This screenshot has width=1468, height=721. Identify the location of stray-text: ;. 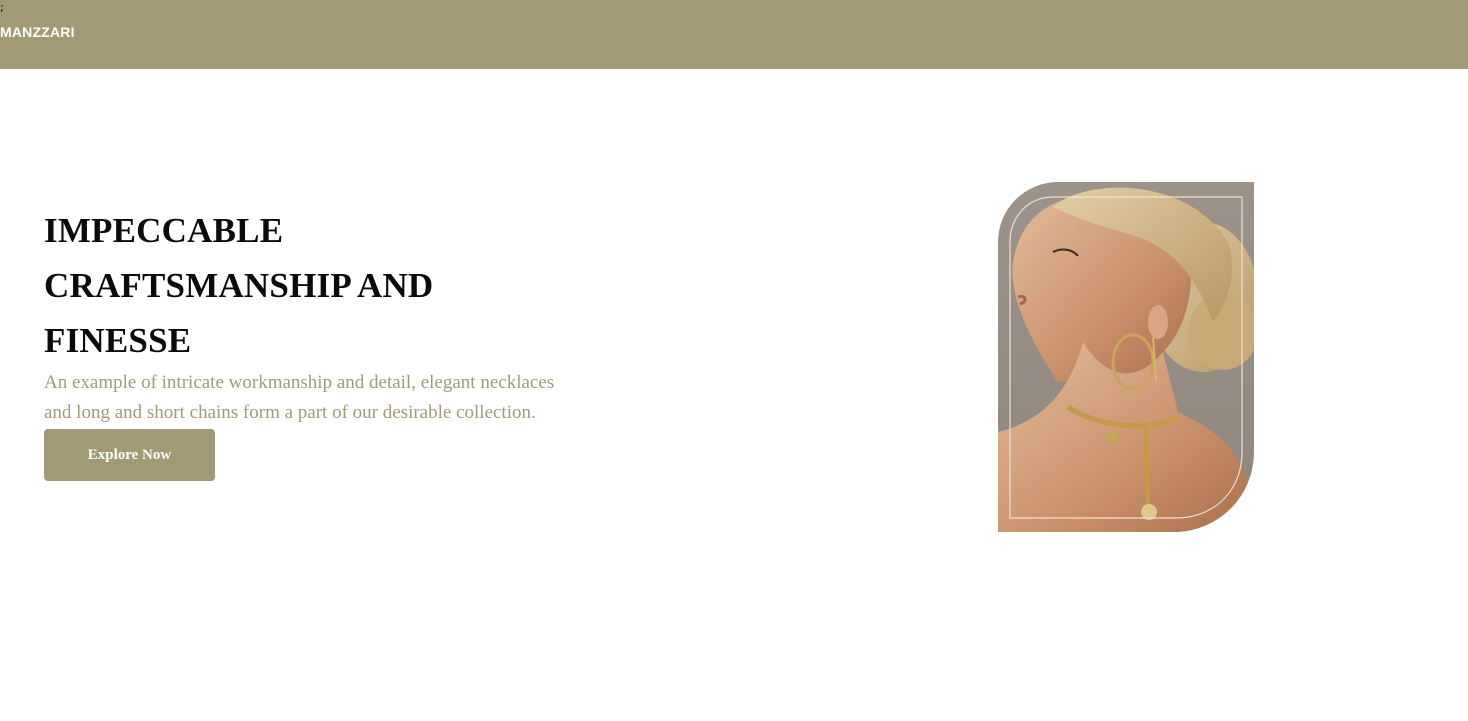
(2, 7).